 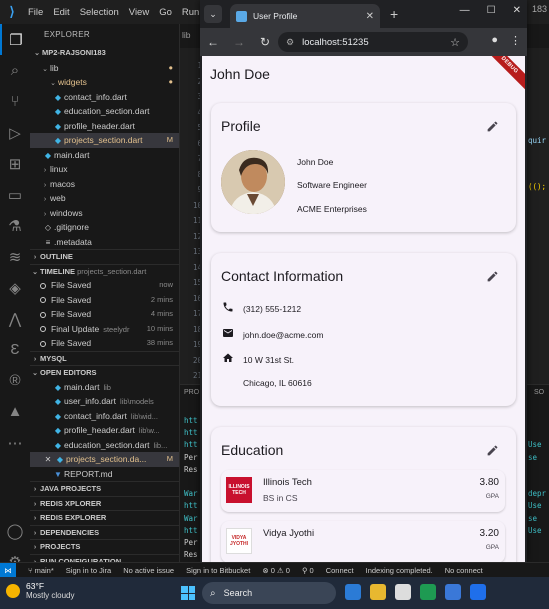 What do you see at coordinates (15, 318) in the screenshot?
I see `atlassian-icon: ⋀` at bounding box center [15, 318].